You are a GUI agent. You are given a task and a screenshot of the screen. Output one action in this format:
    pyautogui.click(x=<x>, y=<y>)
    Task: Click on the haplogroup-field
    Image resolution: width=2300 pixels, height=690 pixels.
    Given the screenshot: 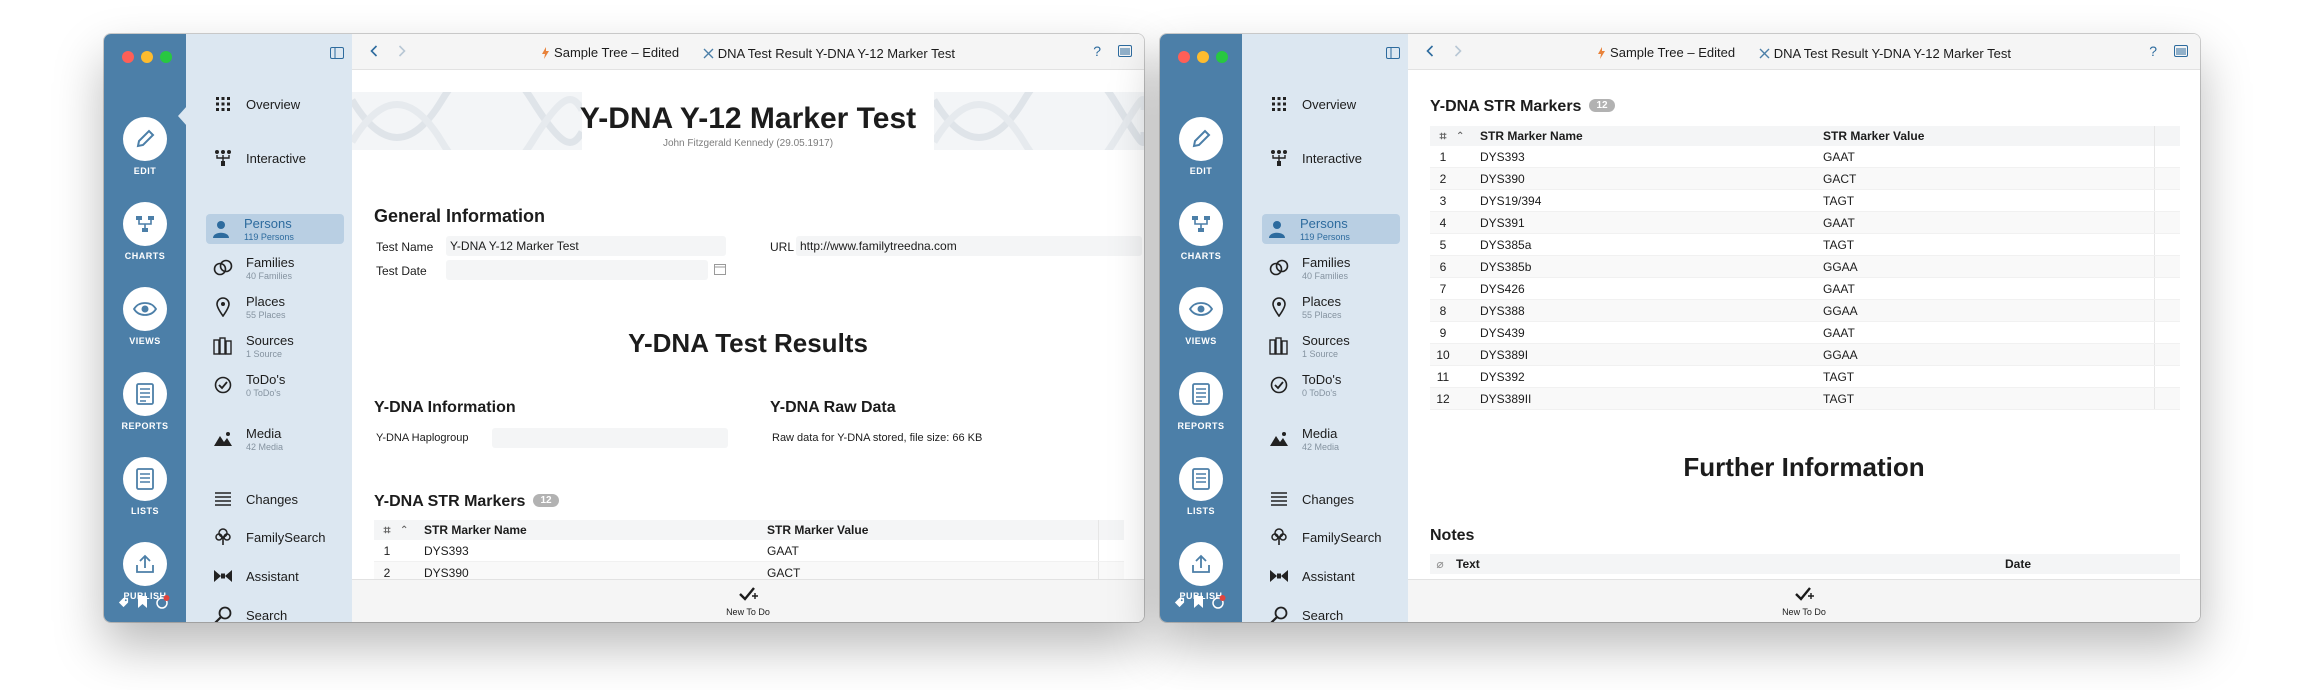 What is the action you would take?
    pyautogui.click(x=610, y=438)
    